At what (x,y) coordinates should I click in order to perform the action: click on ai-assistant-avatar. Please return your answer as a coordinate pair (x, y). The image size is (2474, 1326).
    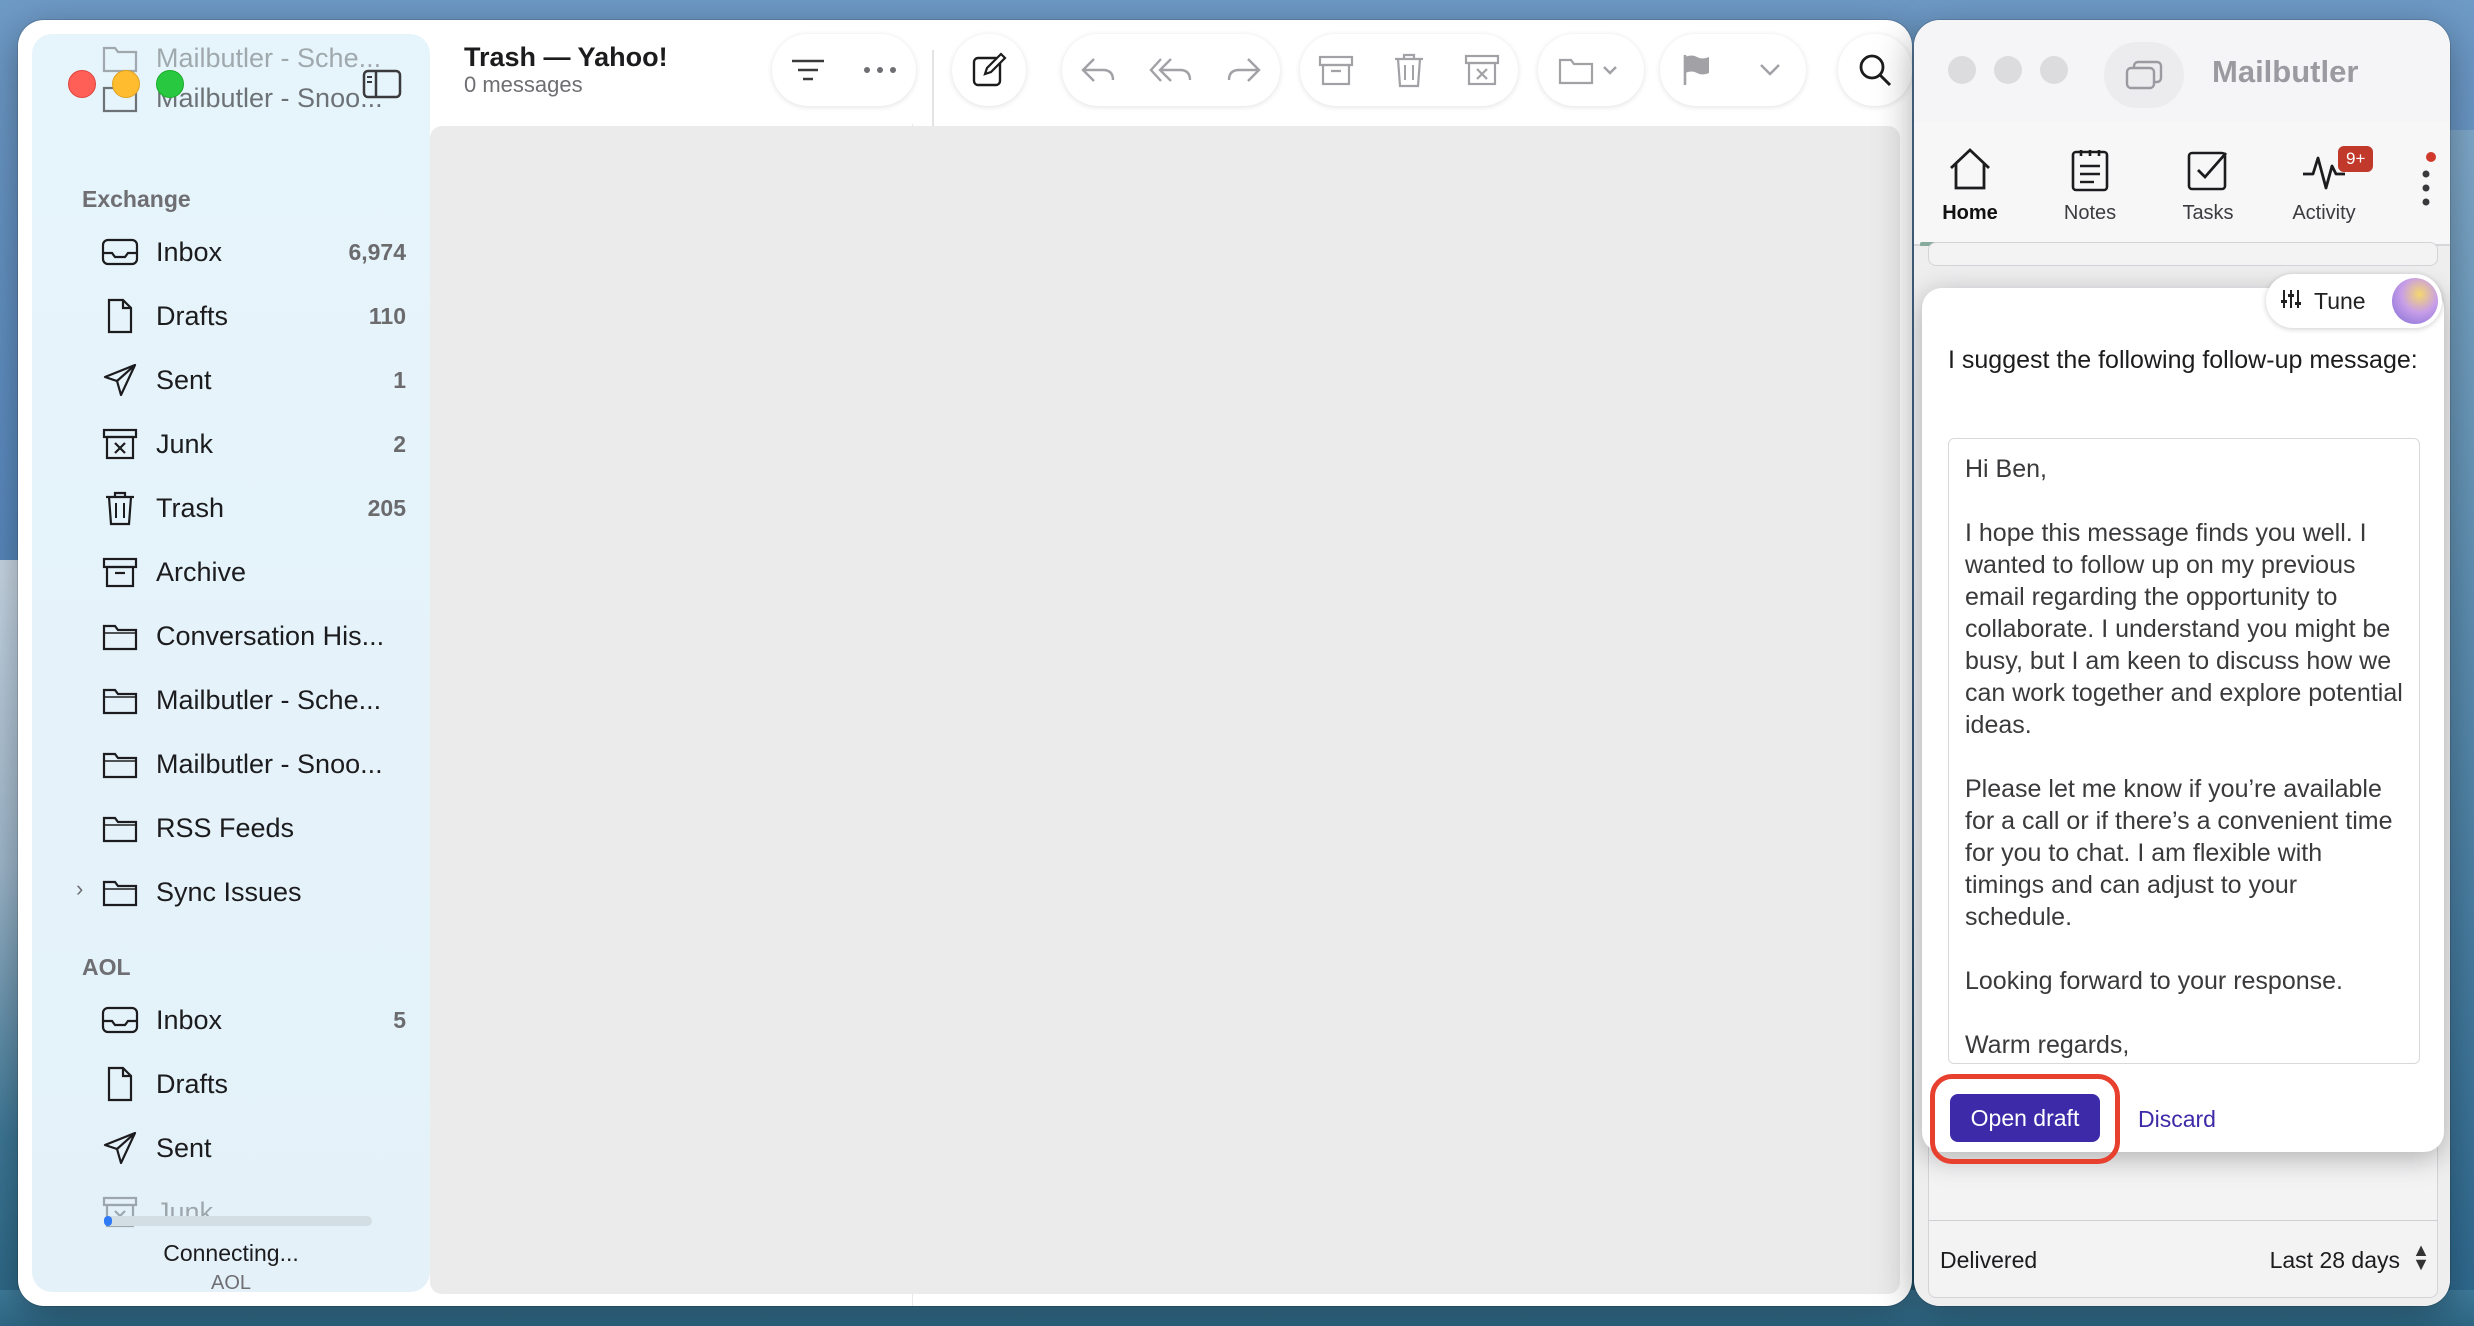
    Looking at the image, I should click on (2415, 301).